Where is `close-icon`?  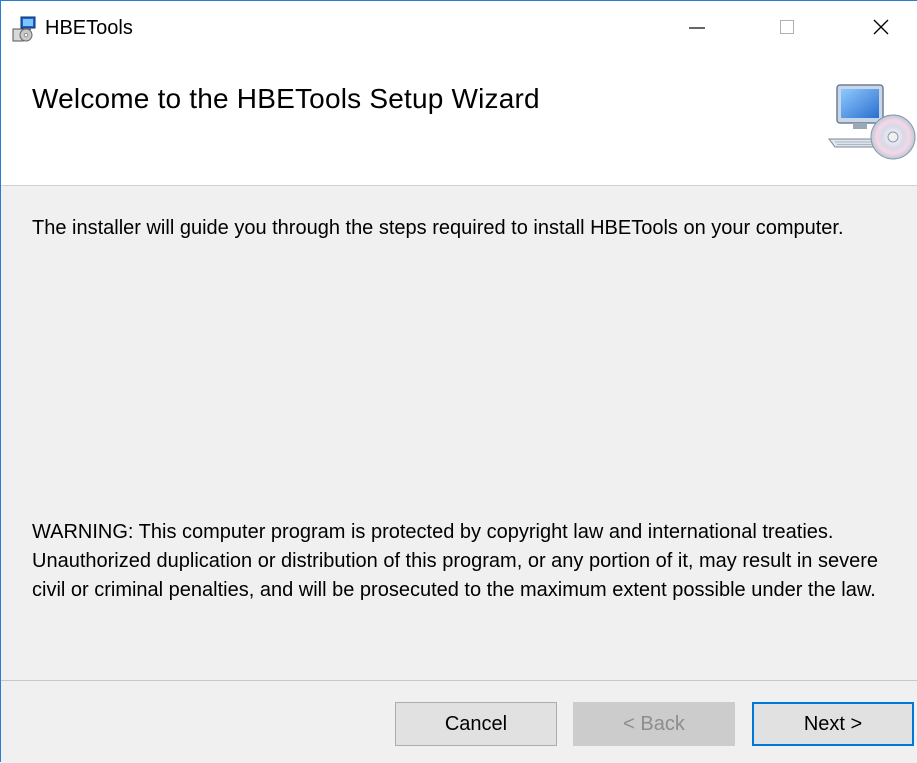
close-icon is located at coordinates (881, 29).